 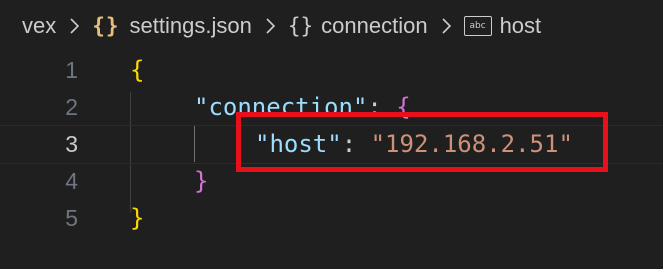 What do you see at coordinates (521, 26) in the screenshot?
I see `breadcrumb-item-host: host` at bounding box center [521, 26].